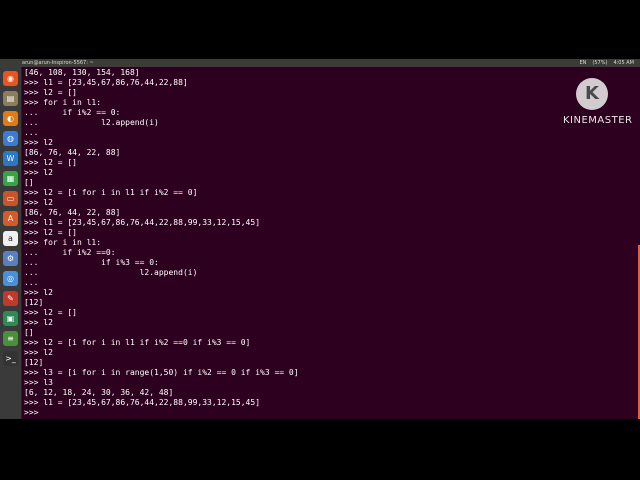 This screenshot has width=640, height=480. Describe the element at coordinates (10, 138) in the screenshot. I see `chrome-icon: ◍` at that location.